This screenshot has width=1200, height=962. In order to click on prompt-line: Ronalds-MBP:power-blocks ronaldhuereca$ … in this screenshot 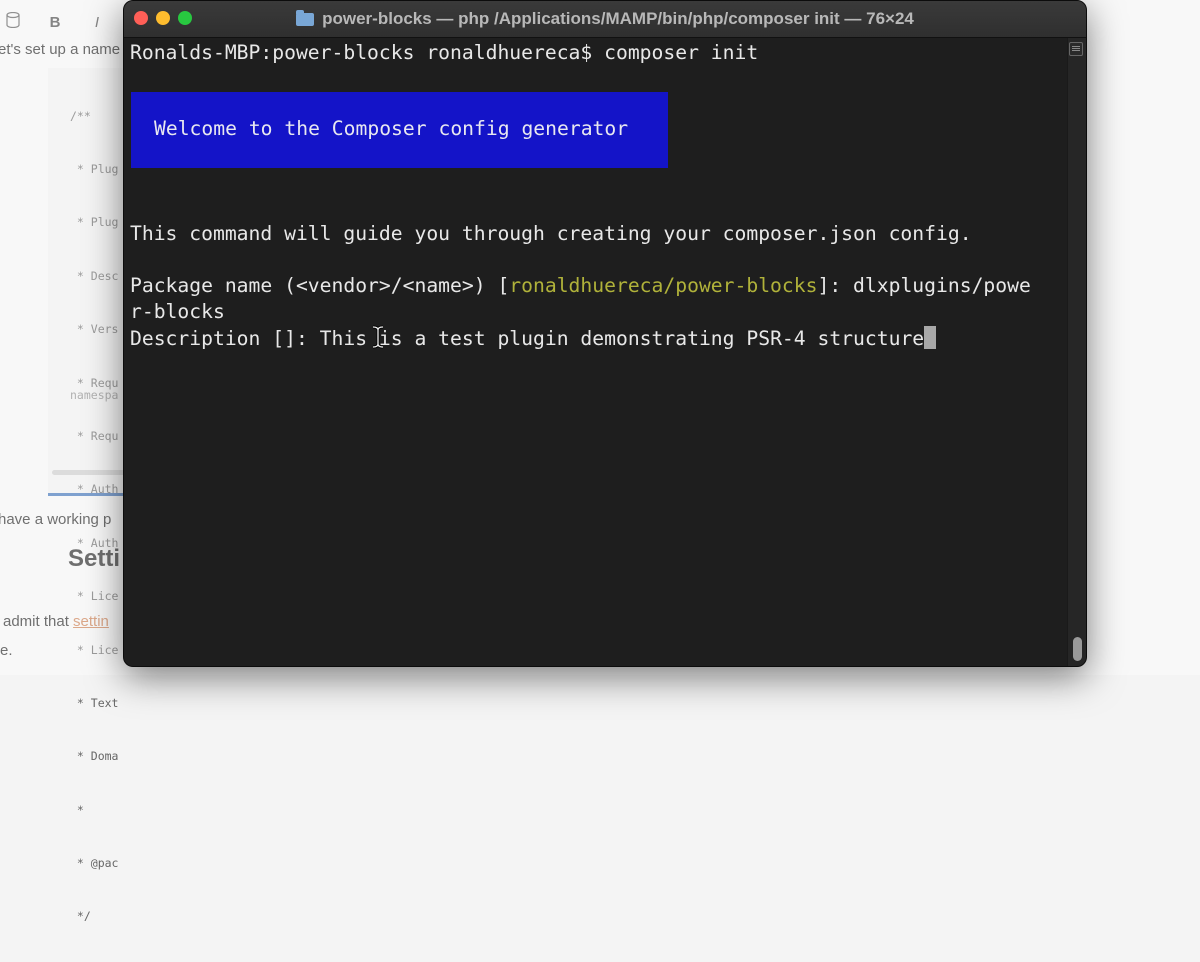, I will do `click(444, 52)`.